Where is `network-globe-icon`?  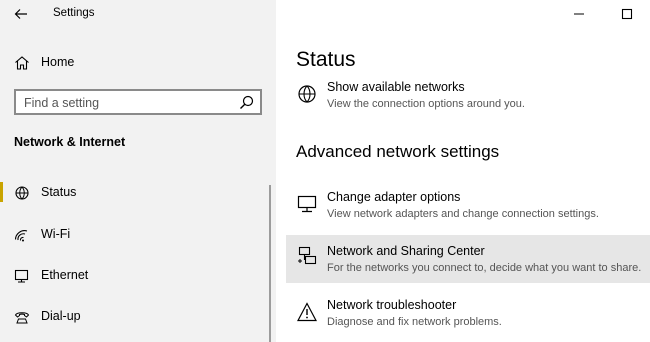 network-globe-icon is located at coordinates (307, 94).